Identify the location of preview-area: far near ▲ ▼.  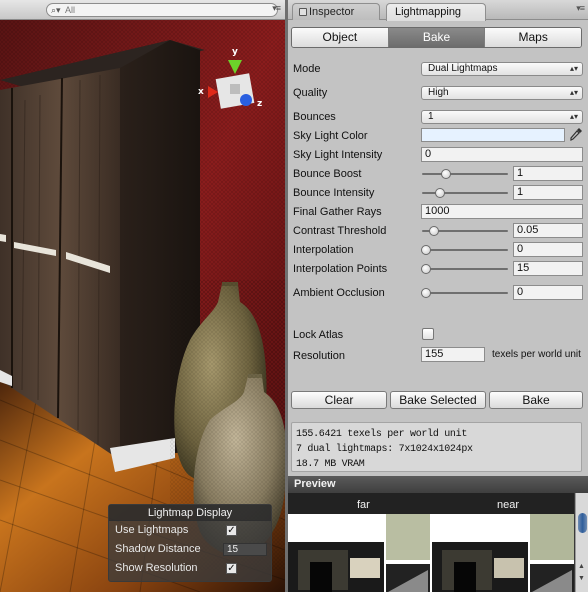
(438, 542).